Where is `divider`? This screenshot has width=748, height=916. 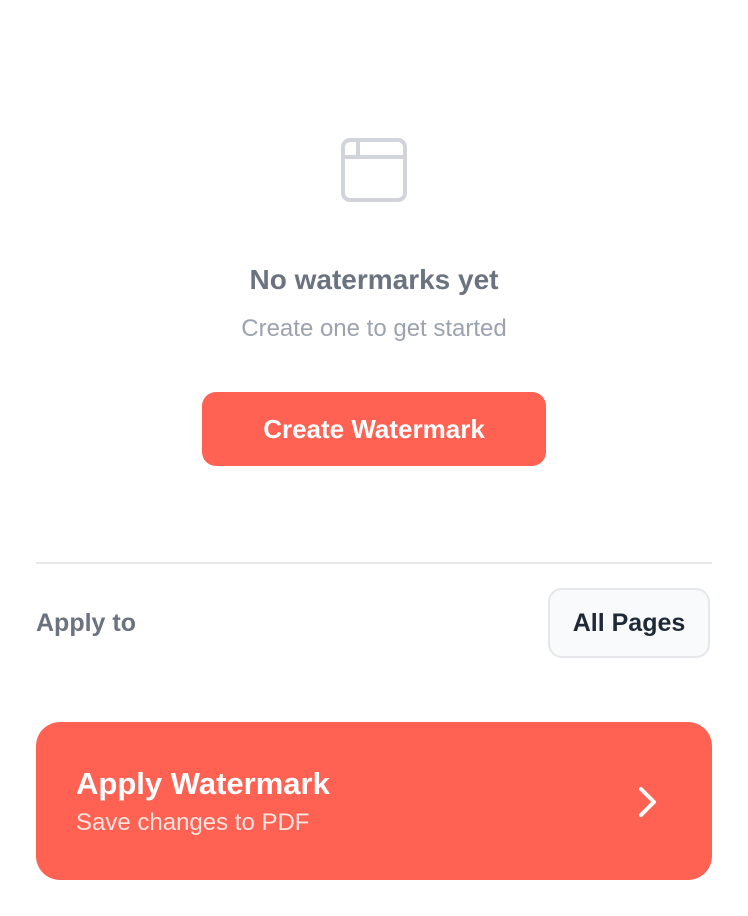 divider is located at coordinates (374, 563).